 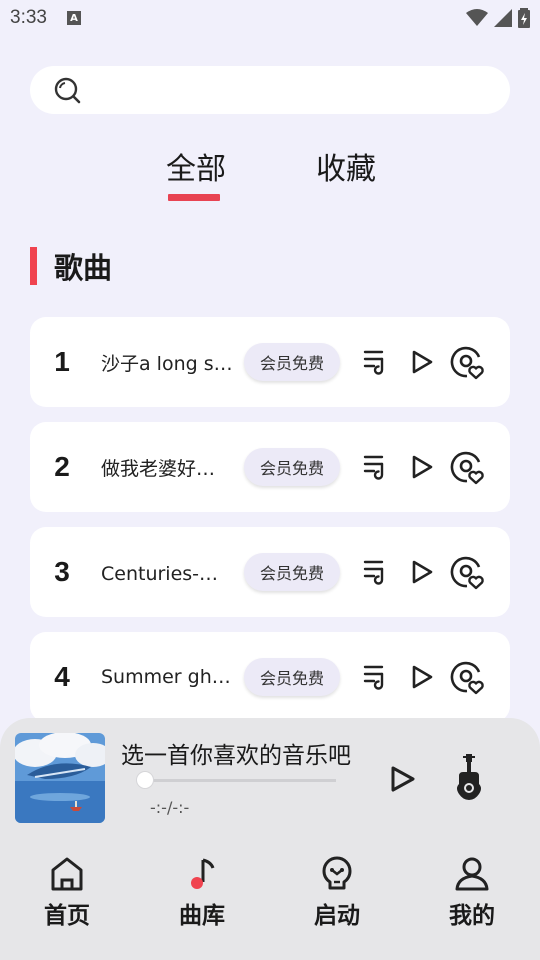 What do you see at coordinates (67, 916) in the screenshot?
I see `nav-home-label: 首页` at bounding box center [67, 916].